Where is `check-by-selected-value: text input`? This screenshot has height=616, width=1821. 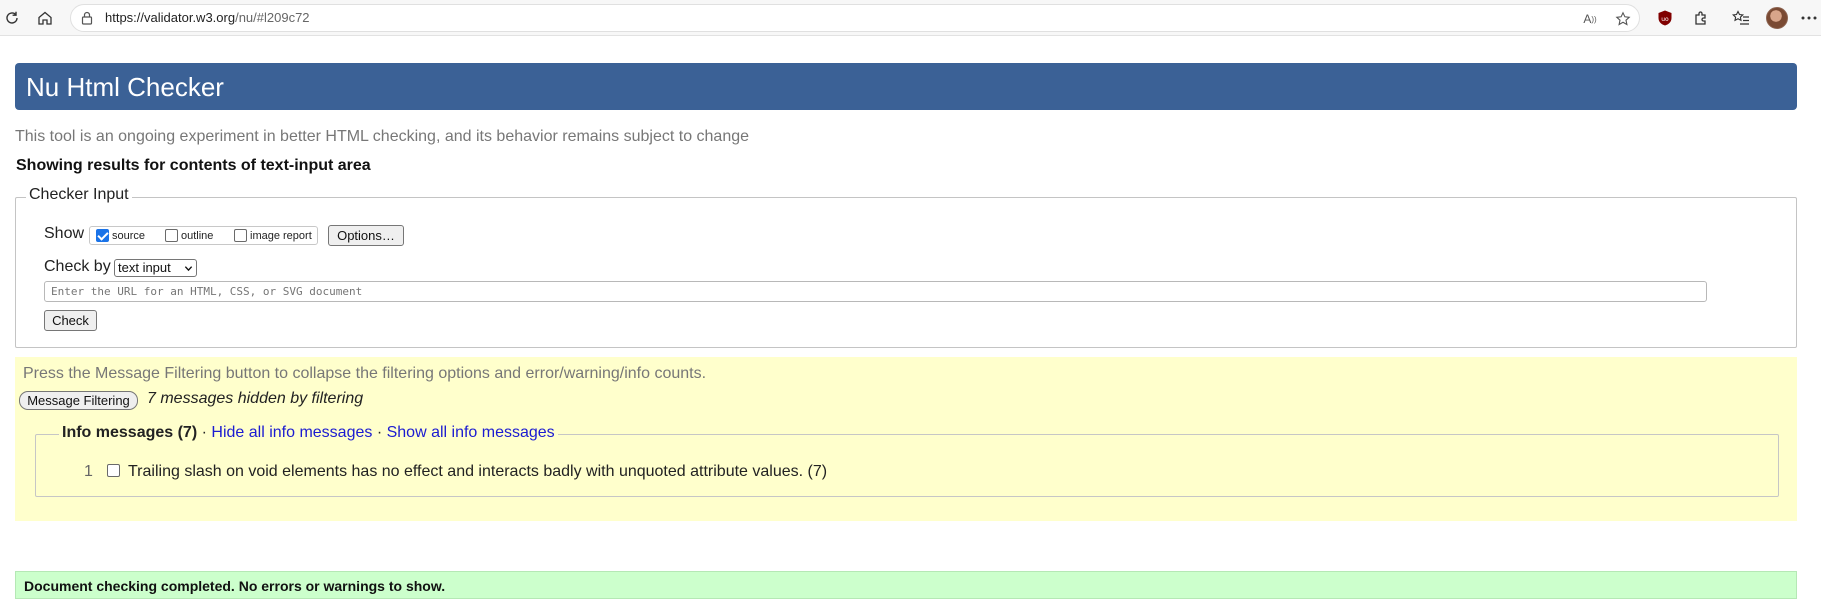 check-by-selected-value: text input is located at coordinates (144, 267).